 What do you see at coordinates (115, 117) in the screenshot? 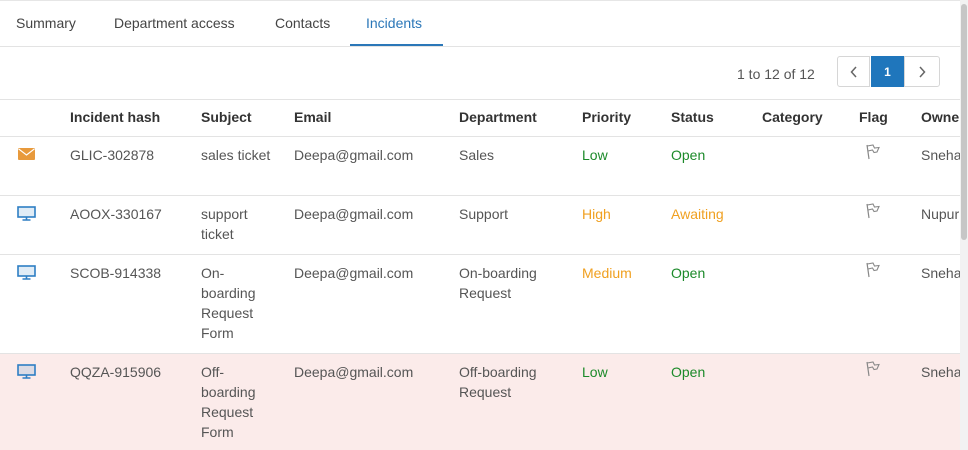
I see `column-header-incident-hash: Incident hash` at bounding box center [115, 117].